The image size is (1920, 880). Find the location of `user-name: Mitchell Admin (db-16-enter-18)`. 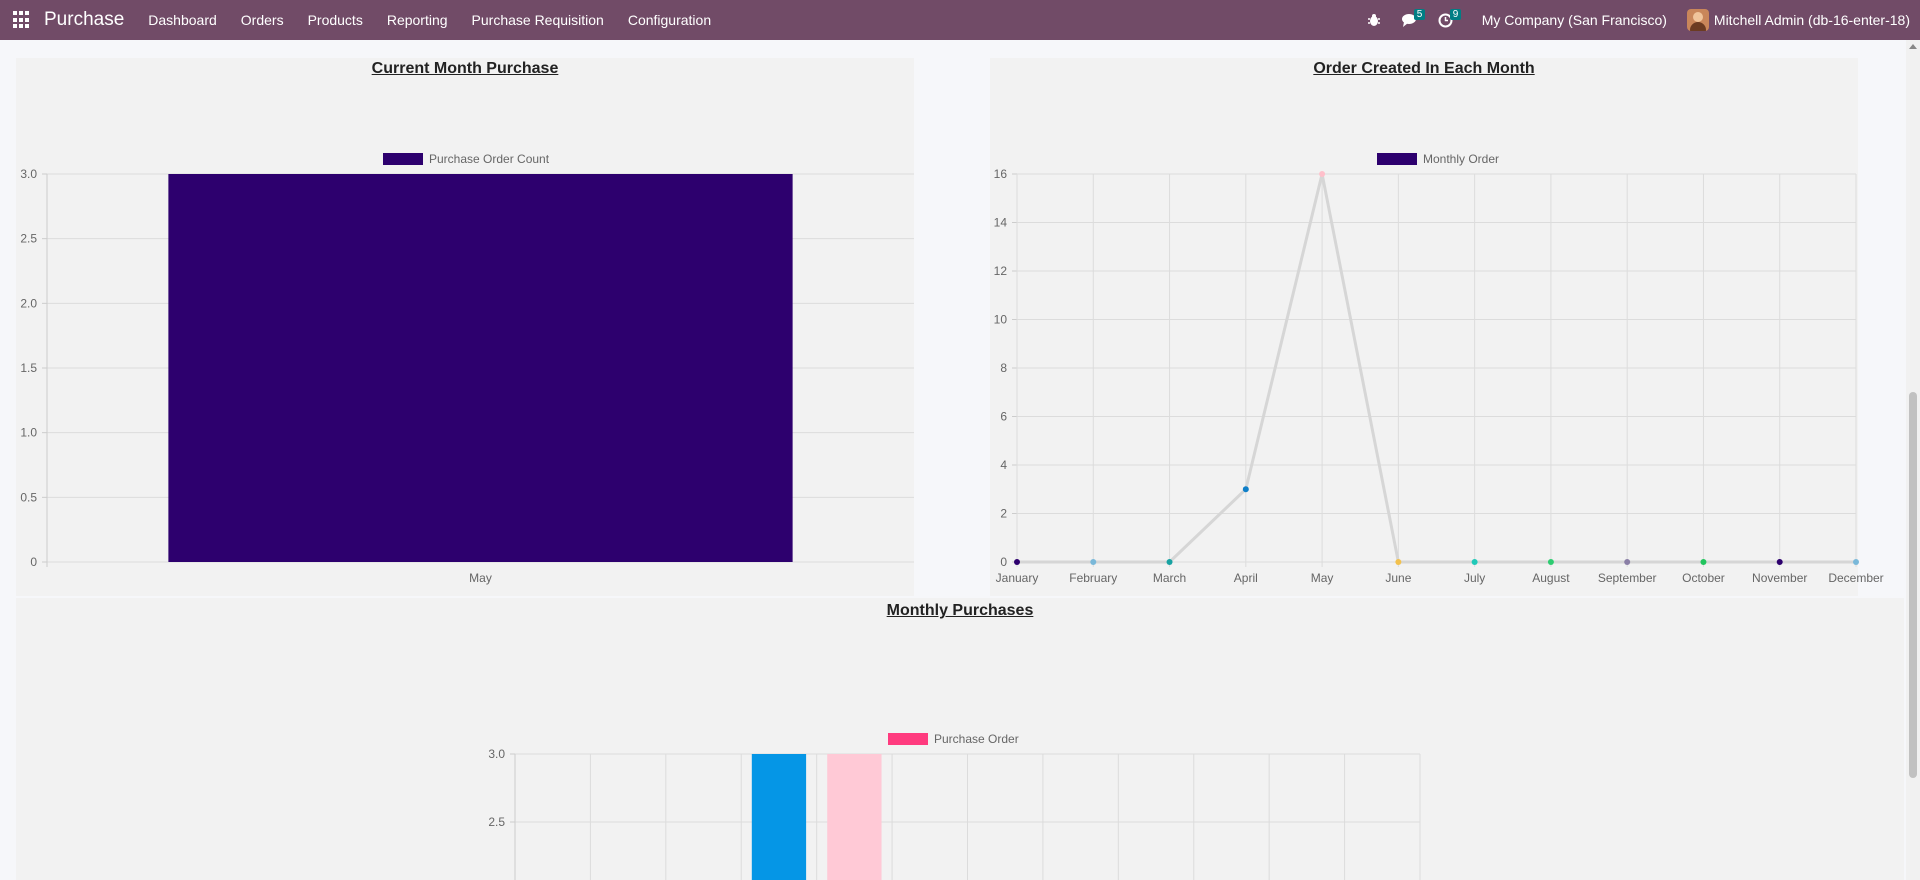

user-name: Mitchell Admin (db-16-enter-18) is located at coordinates (1811, 20).